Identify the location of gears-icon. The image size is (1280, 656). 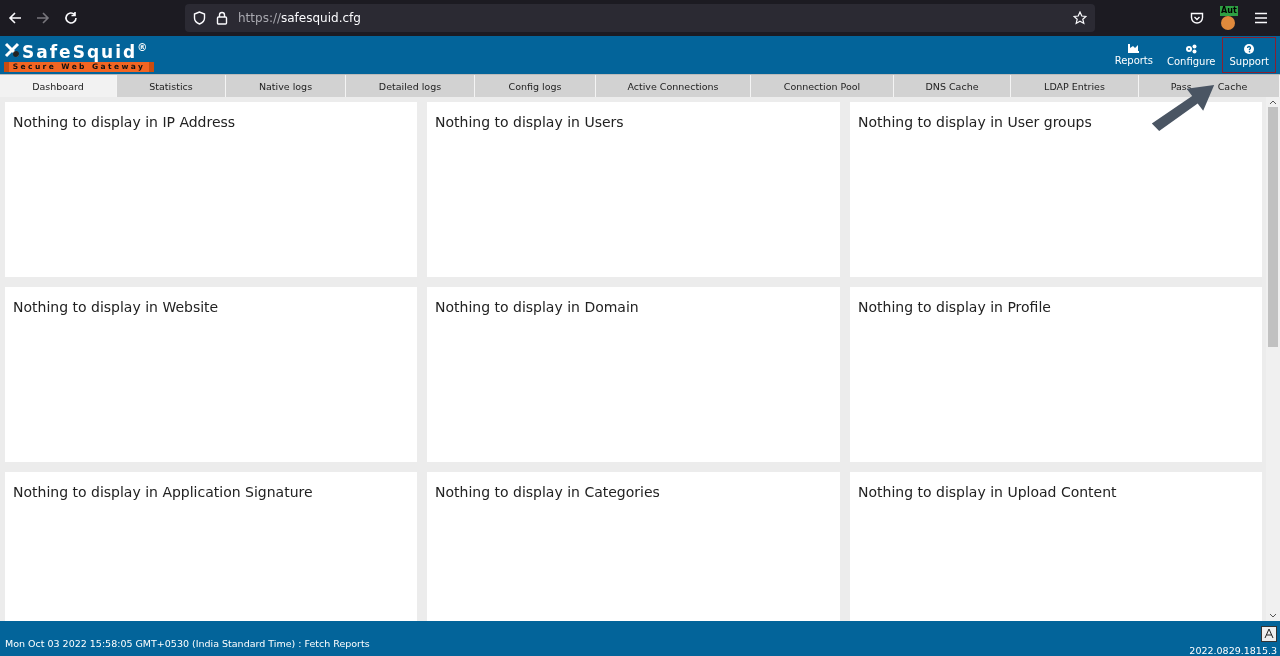
(1191, 48).